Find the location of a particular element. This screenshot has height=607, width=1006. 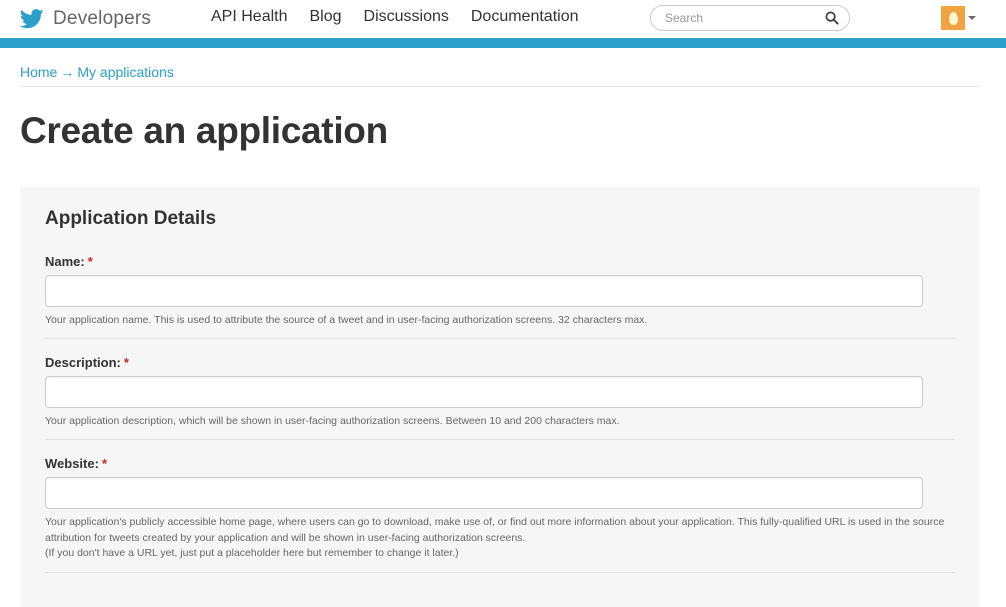

panel-title: Application Details is located at coordinates (131, 218).